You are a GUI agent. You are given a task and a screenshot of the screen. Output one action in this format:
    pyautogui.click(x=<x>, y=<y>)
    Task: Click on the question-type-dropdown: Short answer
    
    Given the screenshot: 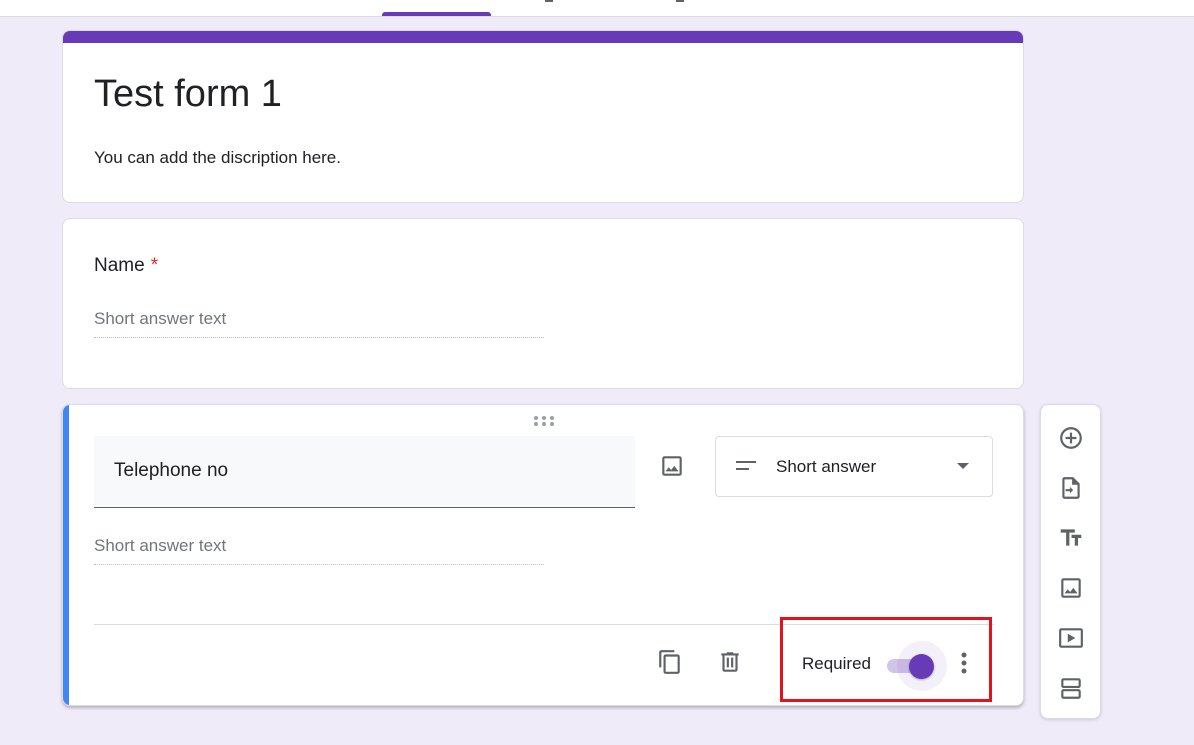 What is the action you would take?
    pyautogui.click(x=854, y=466)
    